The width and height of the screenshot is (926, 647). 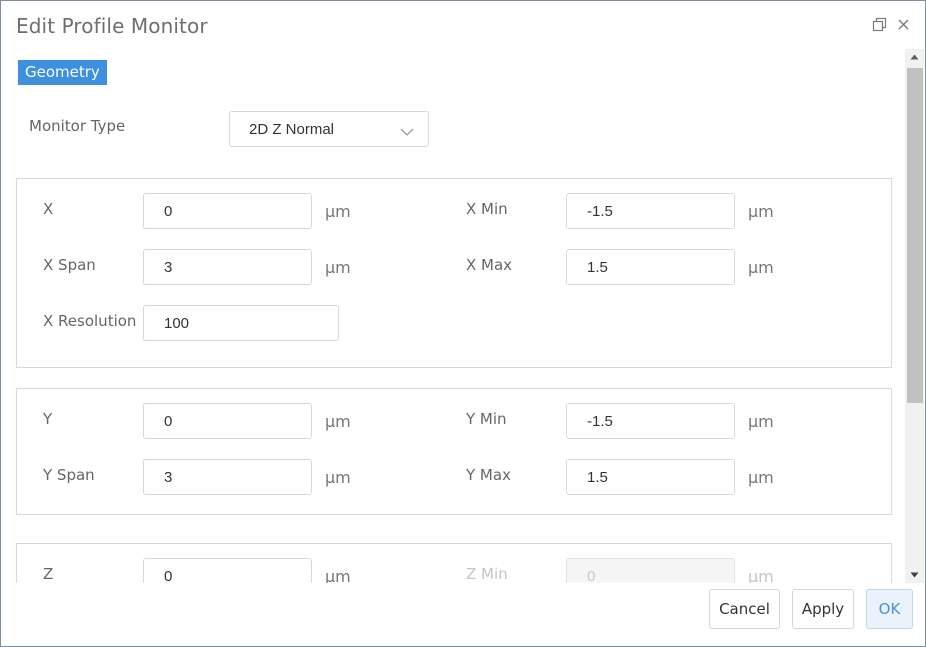 I want to click on cancel-button: Cancel, so click(x=744, y=609).